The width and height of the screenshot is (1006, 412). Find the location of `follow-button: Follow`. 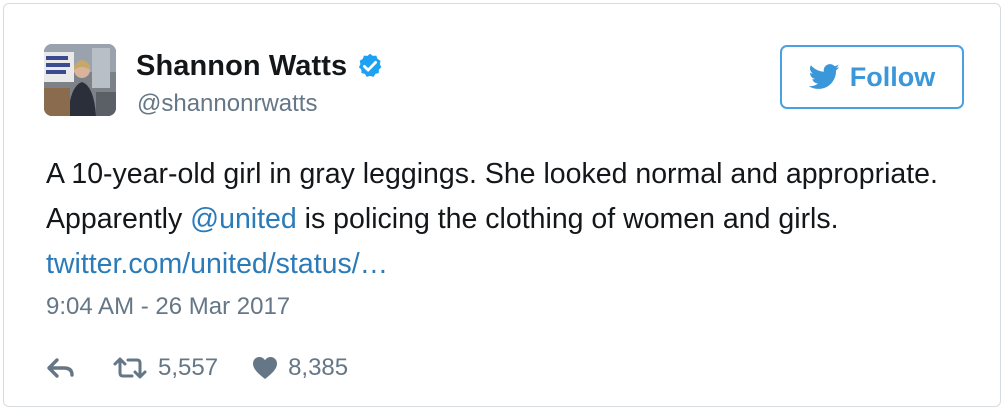

follow-button: Follow is located at coordinates (872, 77).